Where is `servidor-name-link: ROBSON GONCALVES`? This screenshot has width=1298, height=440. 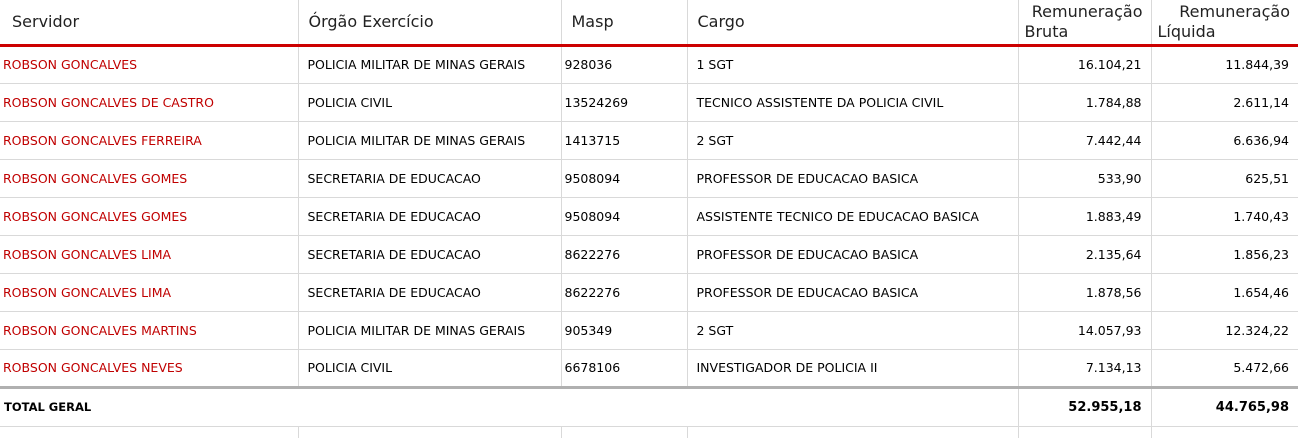
servidor-name-link: ROBSON GONCALVES is located at coordinates (149, 64).